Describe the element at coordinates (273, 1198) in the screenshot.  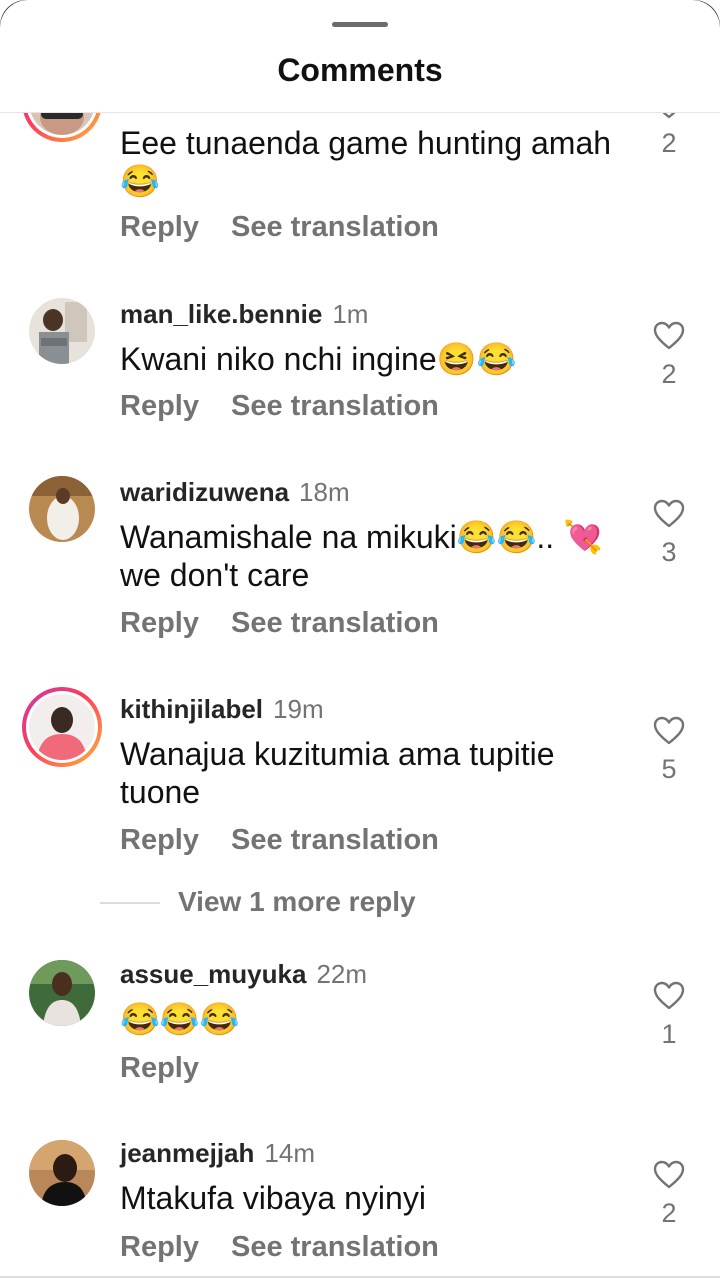
I see `comment-text: Mtakufa vibaya nyinyi` at that location.